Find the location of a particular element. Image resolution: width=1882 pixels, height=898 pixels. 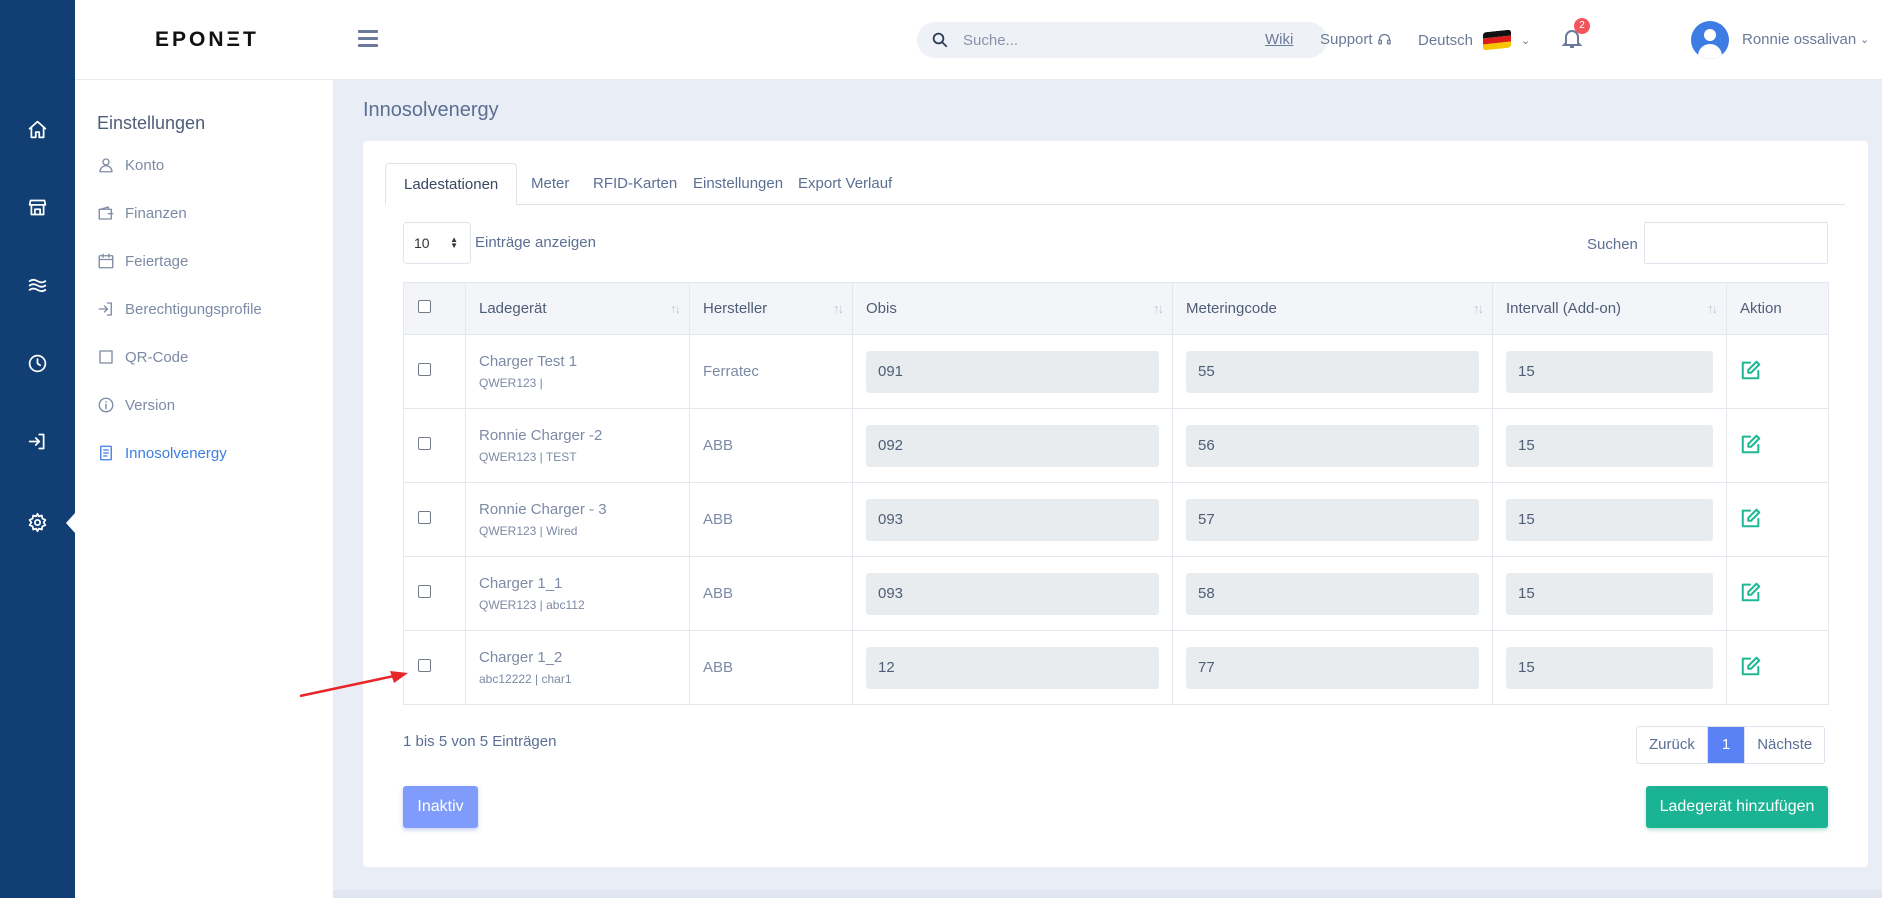

user-icon is located at coordinates (106, 165).